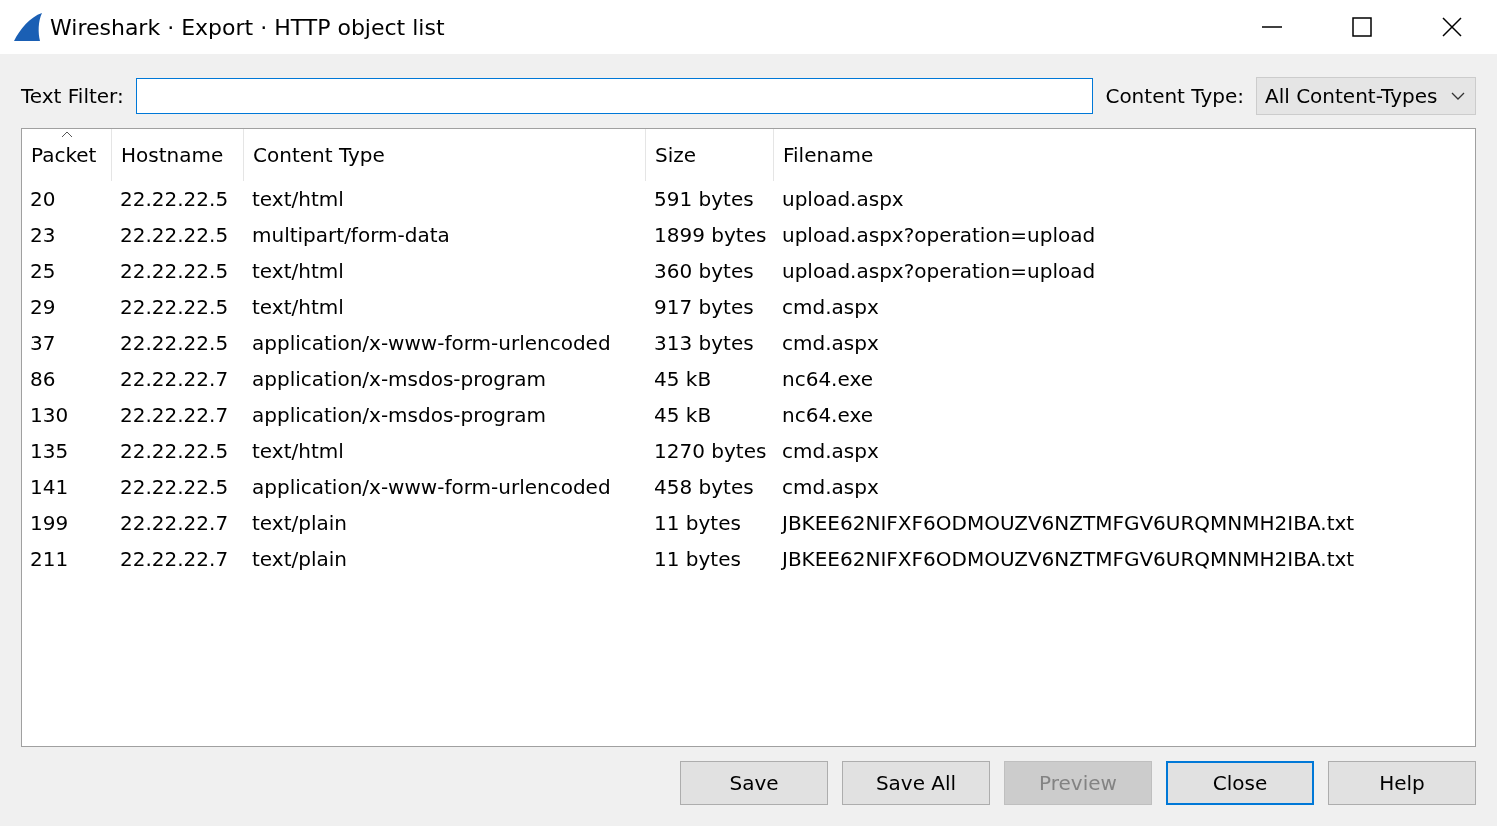 This screenshot has height=826, width=1497. Describe the element at coordinates (710, 451) in the screenshot. I see `table-cell-text: 1270 bytes` at that location.